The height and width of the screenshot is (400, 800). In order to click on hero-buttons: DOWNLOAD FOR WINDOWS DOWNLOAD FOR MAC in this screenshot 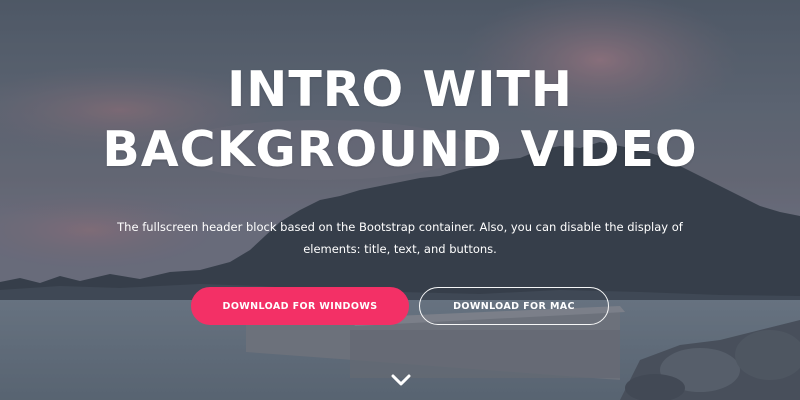, I will do `click(400, 306)`.